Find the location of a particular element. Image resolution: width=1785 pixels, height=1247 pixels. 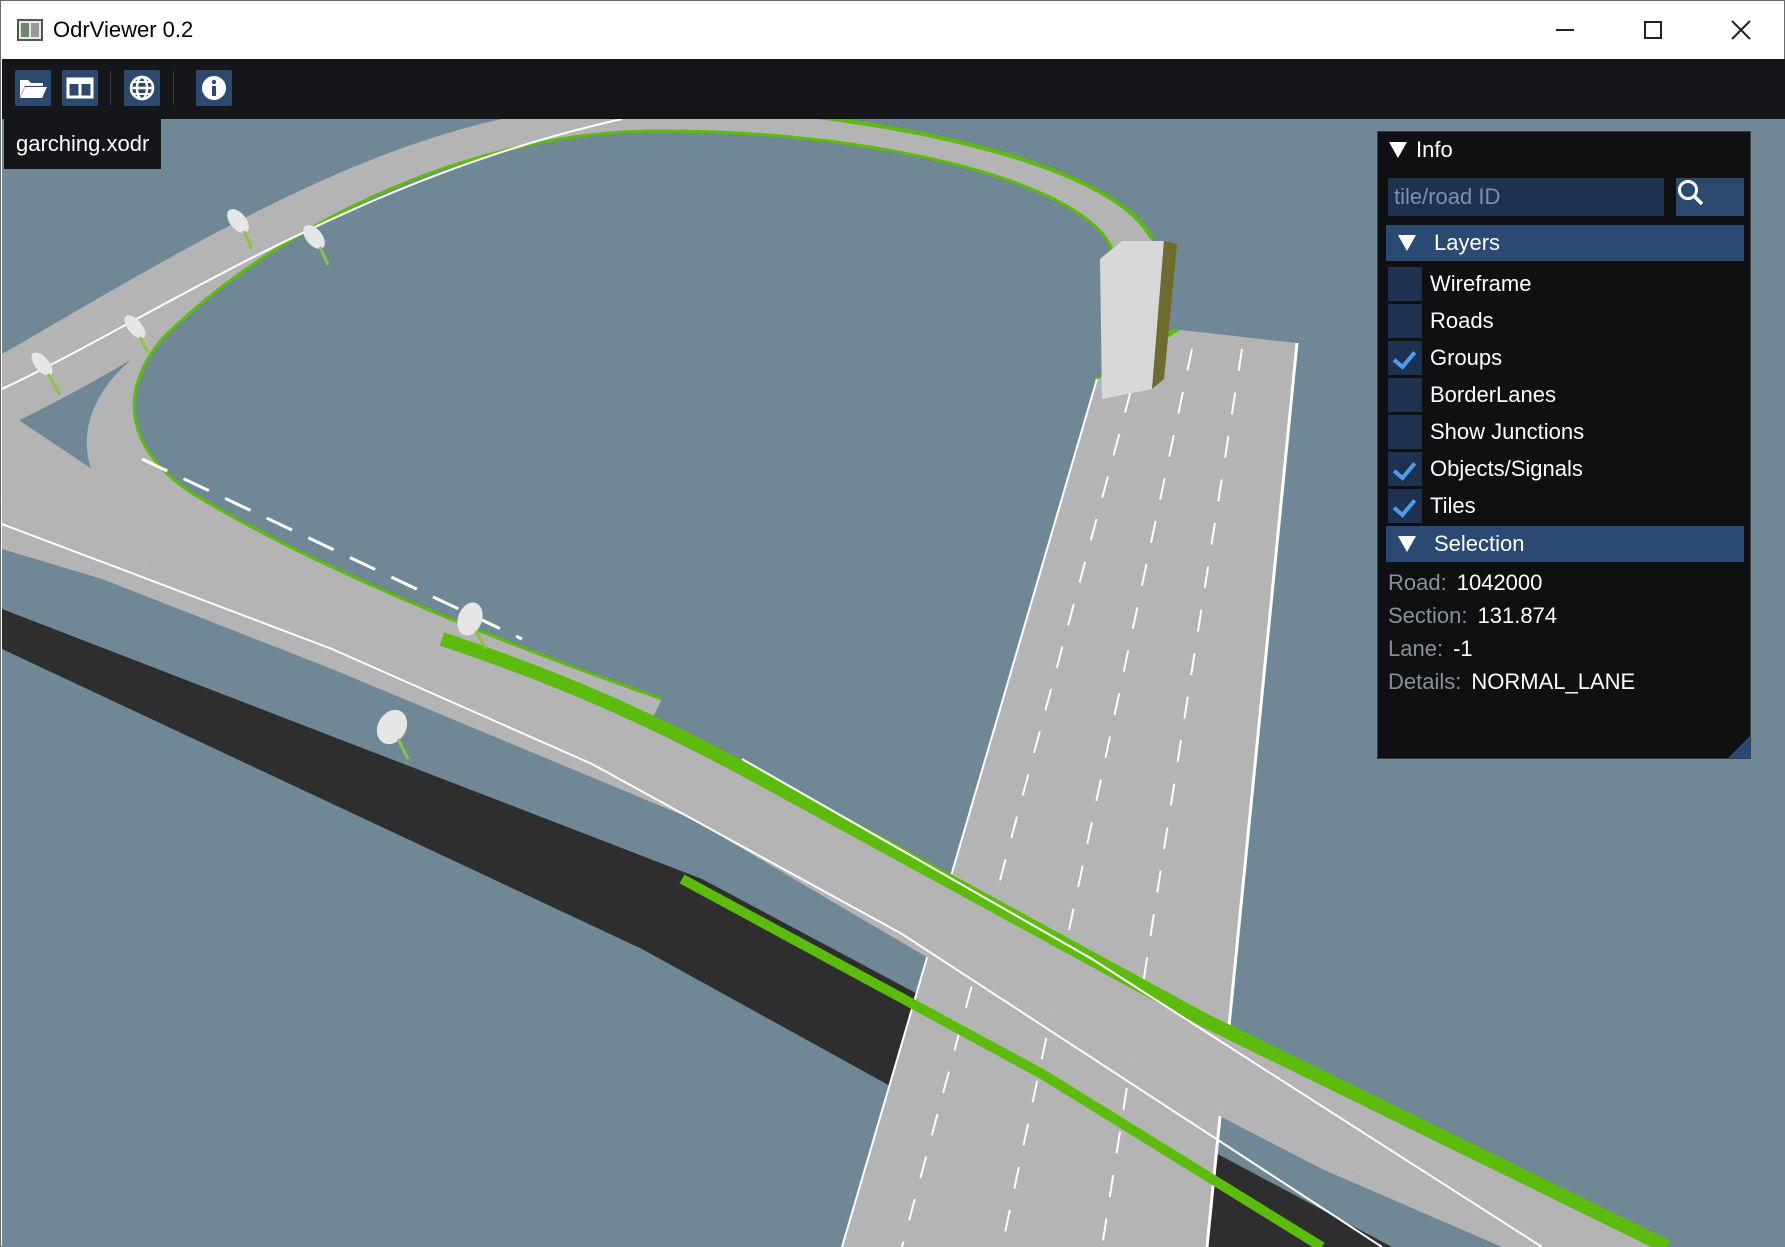

search-button is located at coordinates (1710, 197).